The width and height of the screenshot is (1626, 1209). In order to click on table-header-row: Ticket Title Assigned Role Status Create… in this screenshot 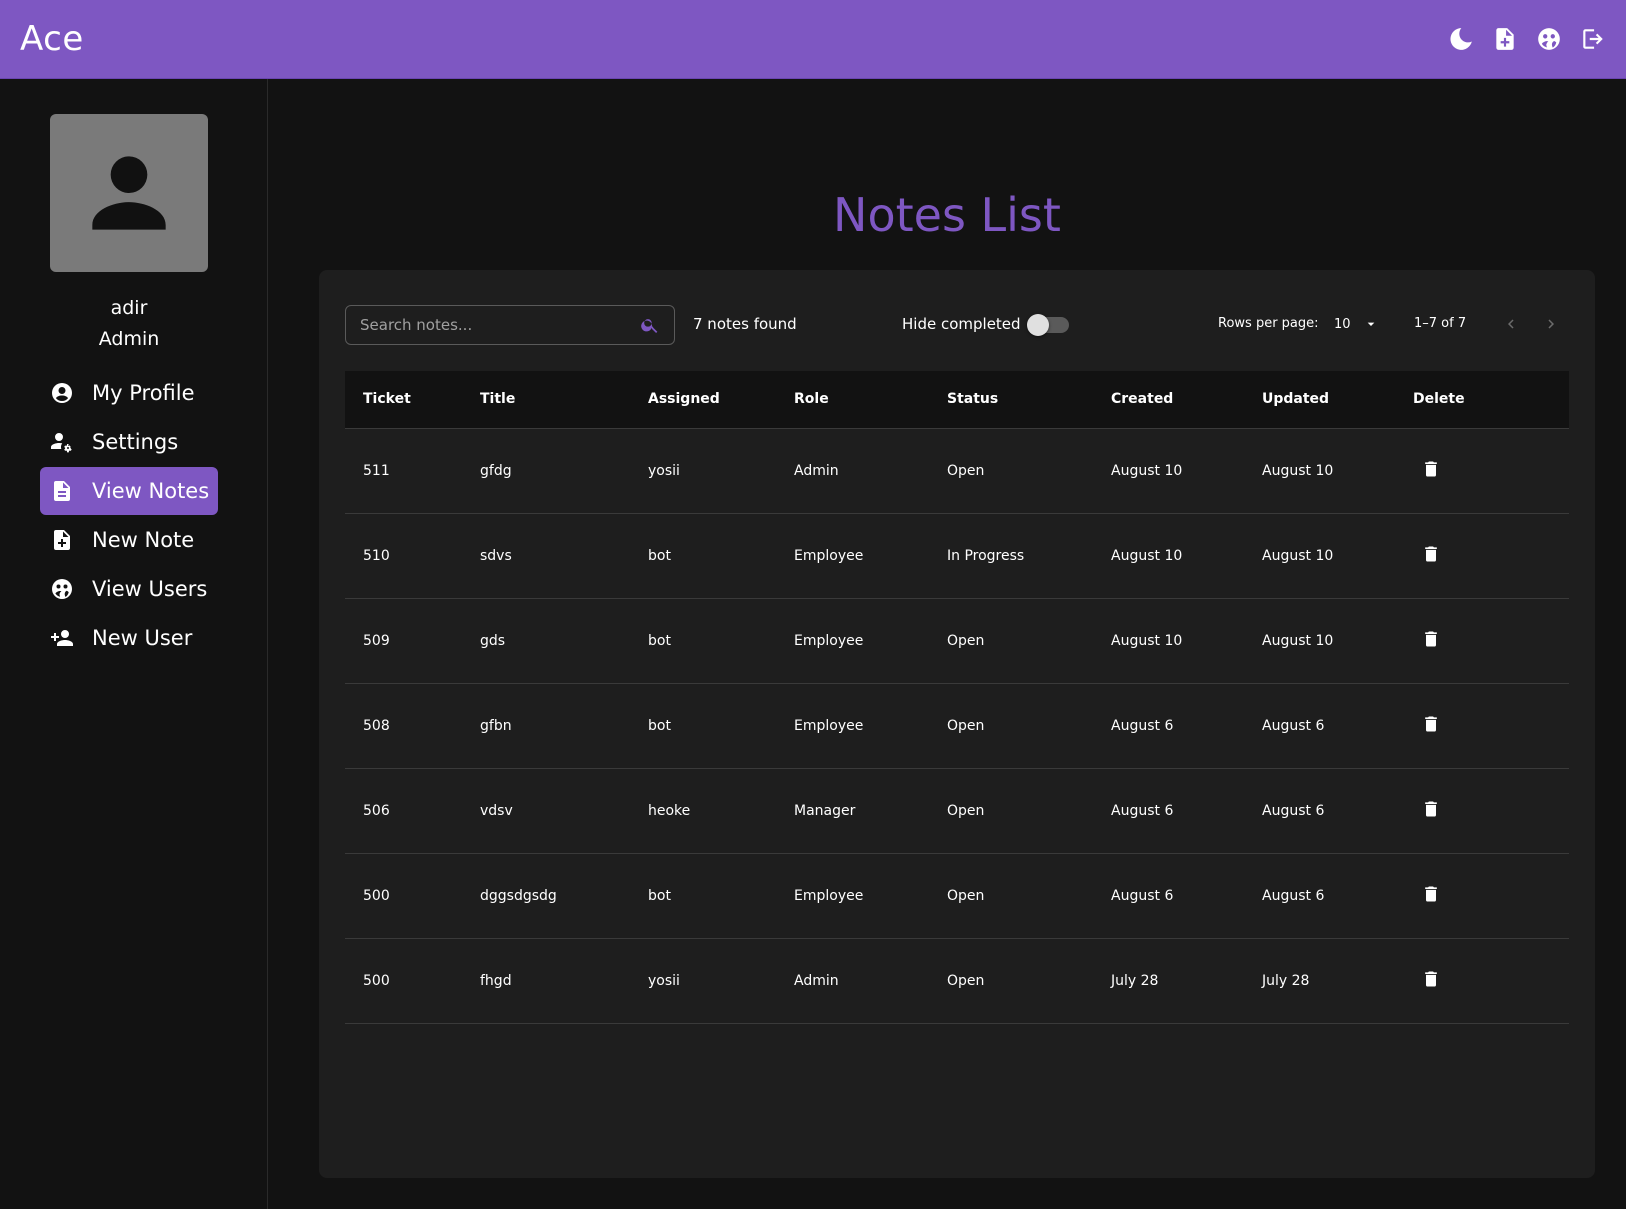, I will do `click(957, 400)`.